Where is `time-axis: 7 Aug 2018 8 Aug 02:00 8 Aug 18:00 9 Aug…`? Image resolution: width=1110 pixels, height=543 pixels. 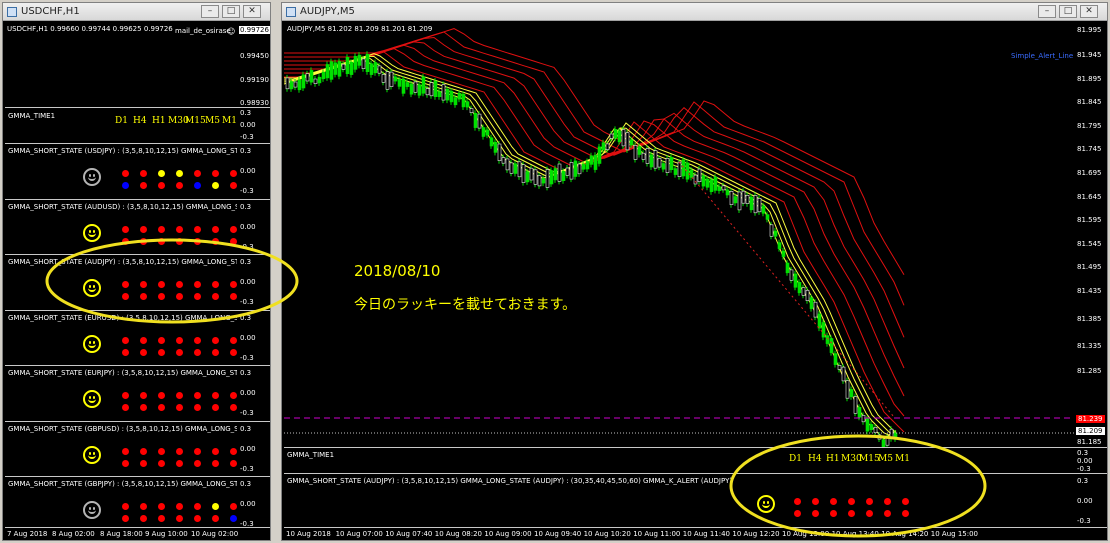 time-axis: 7 Aug 2018 8 Aug 02:00 8 Aug 18:00 9 Aug… is located at coordinates (137, 533).